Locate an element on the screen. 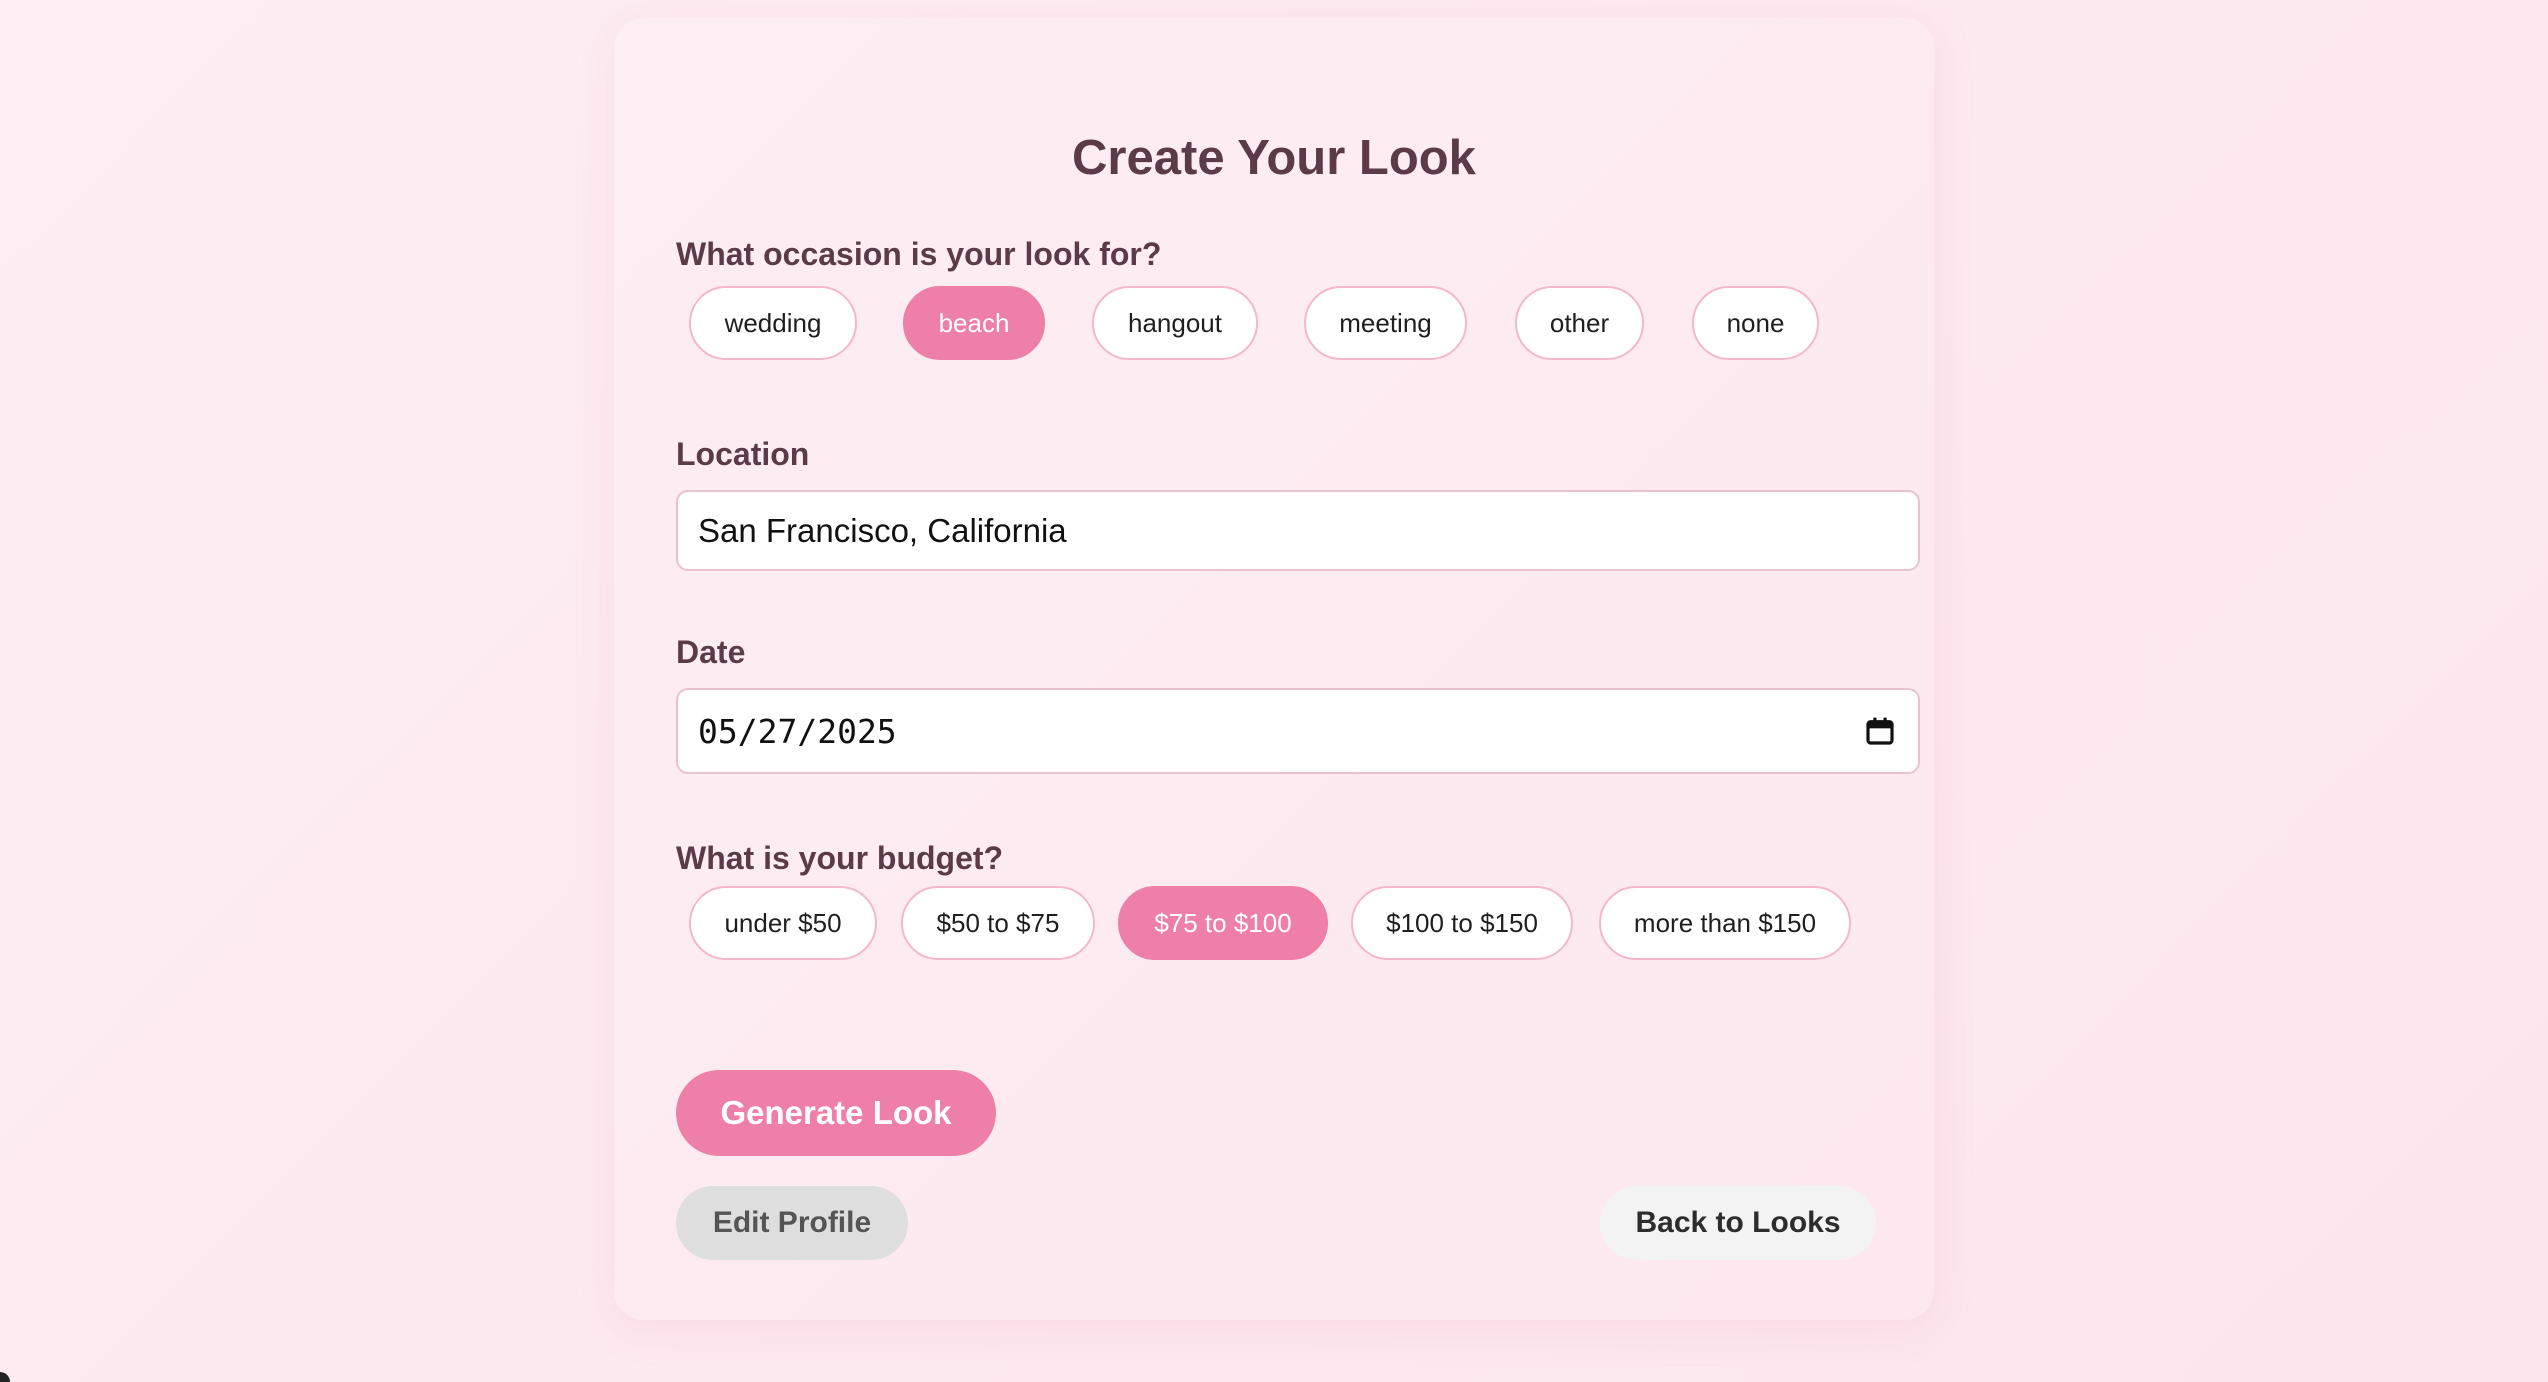  budget-option-more-than-150: more than $150 is located at coordinates (1725, 923).